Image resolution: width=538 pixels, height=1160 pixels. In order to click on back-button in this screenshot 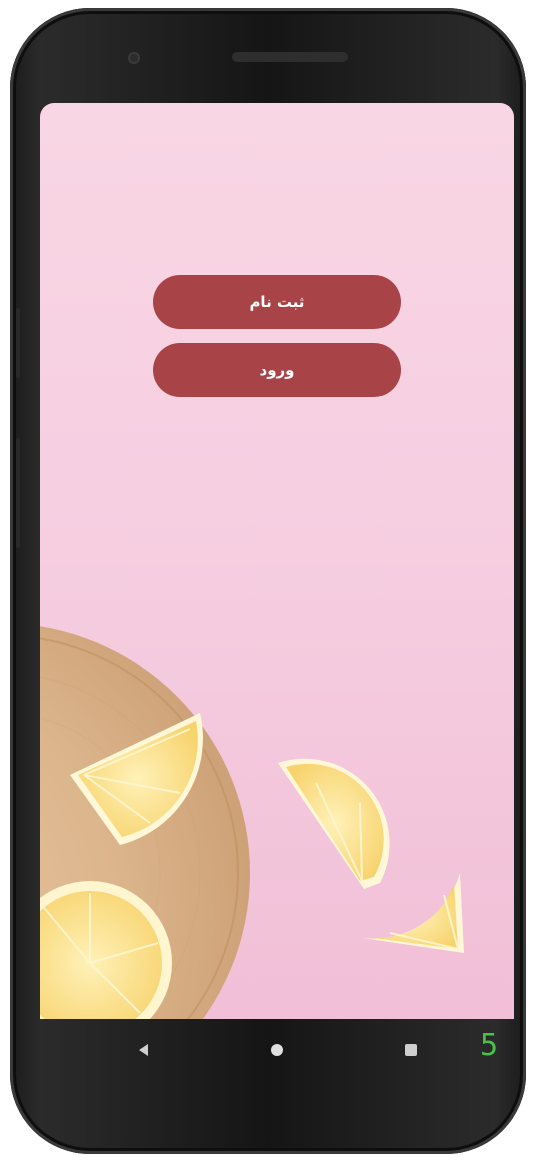, I will do `click(143, 1050)`.